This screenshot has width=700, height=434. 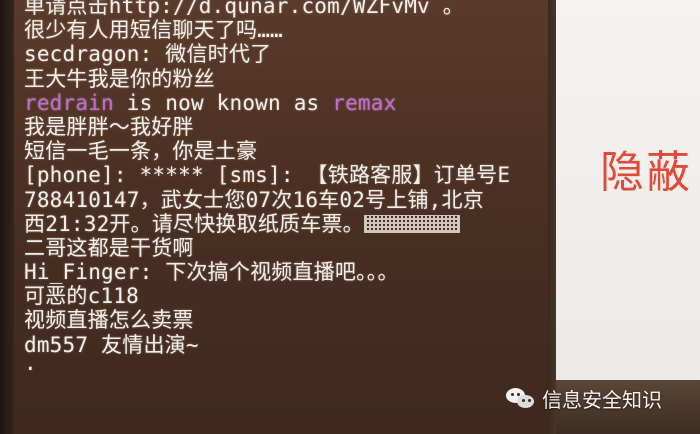 What do you see at coordinates (30, 368) in the screenshot?
I see `terminal-line: ·` at bounding box center [30, 368].